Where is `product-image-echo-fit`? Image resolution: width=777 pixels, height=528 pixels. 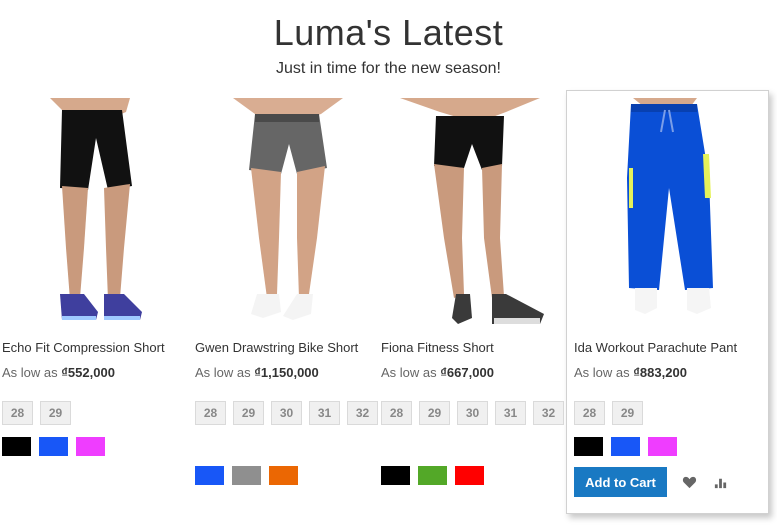
product-image-echo-fit is located at coordinates (95, 214).